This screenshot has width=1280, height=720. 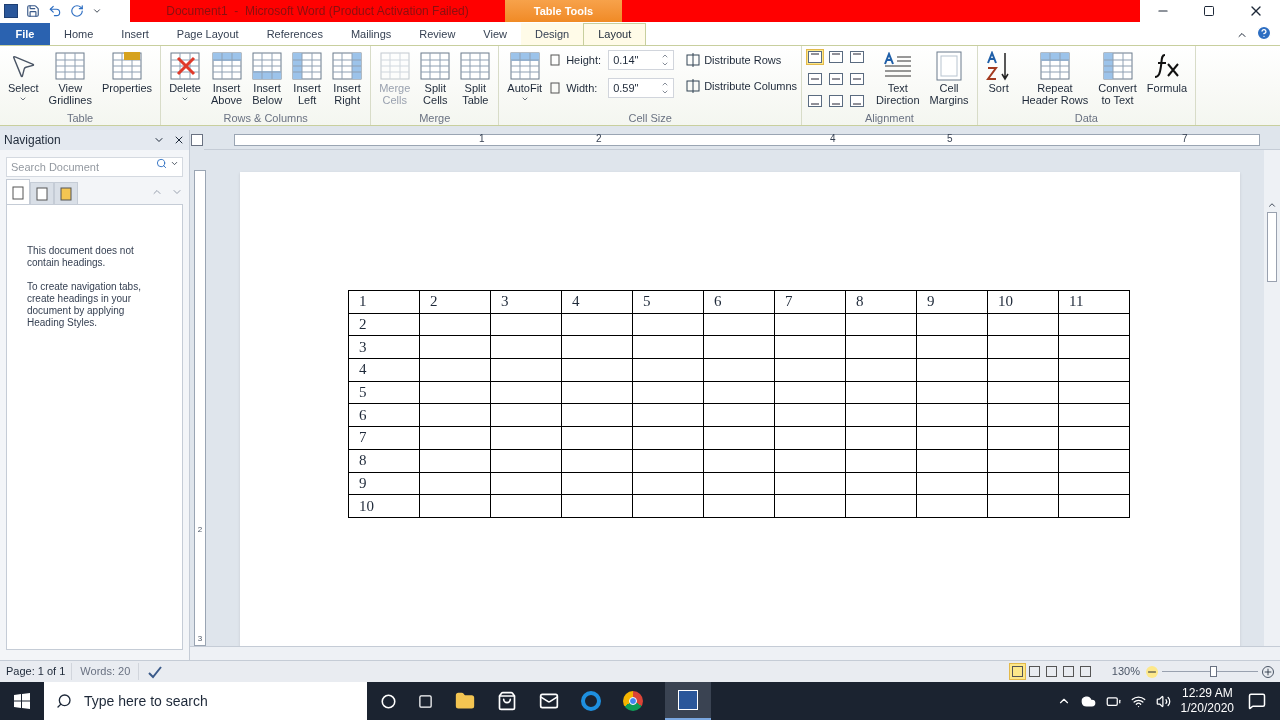 I want to click on windows-start-icon, so click(x=22, y=701).